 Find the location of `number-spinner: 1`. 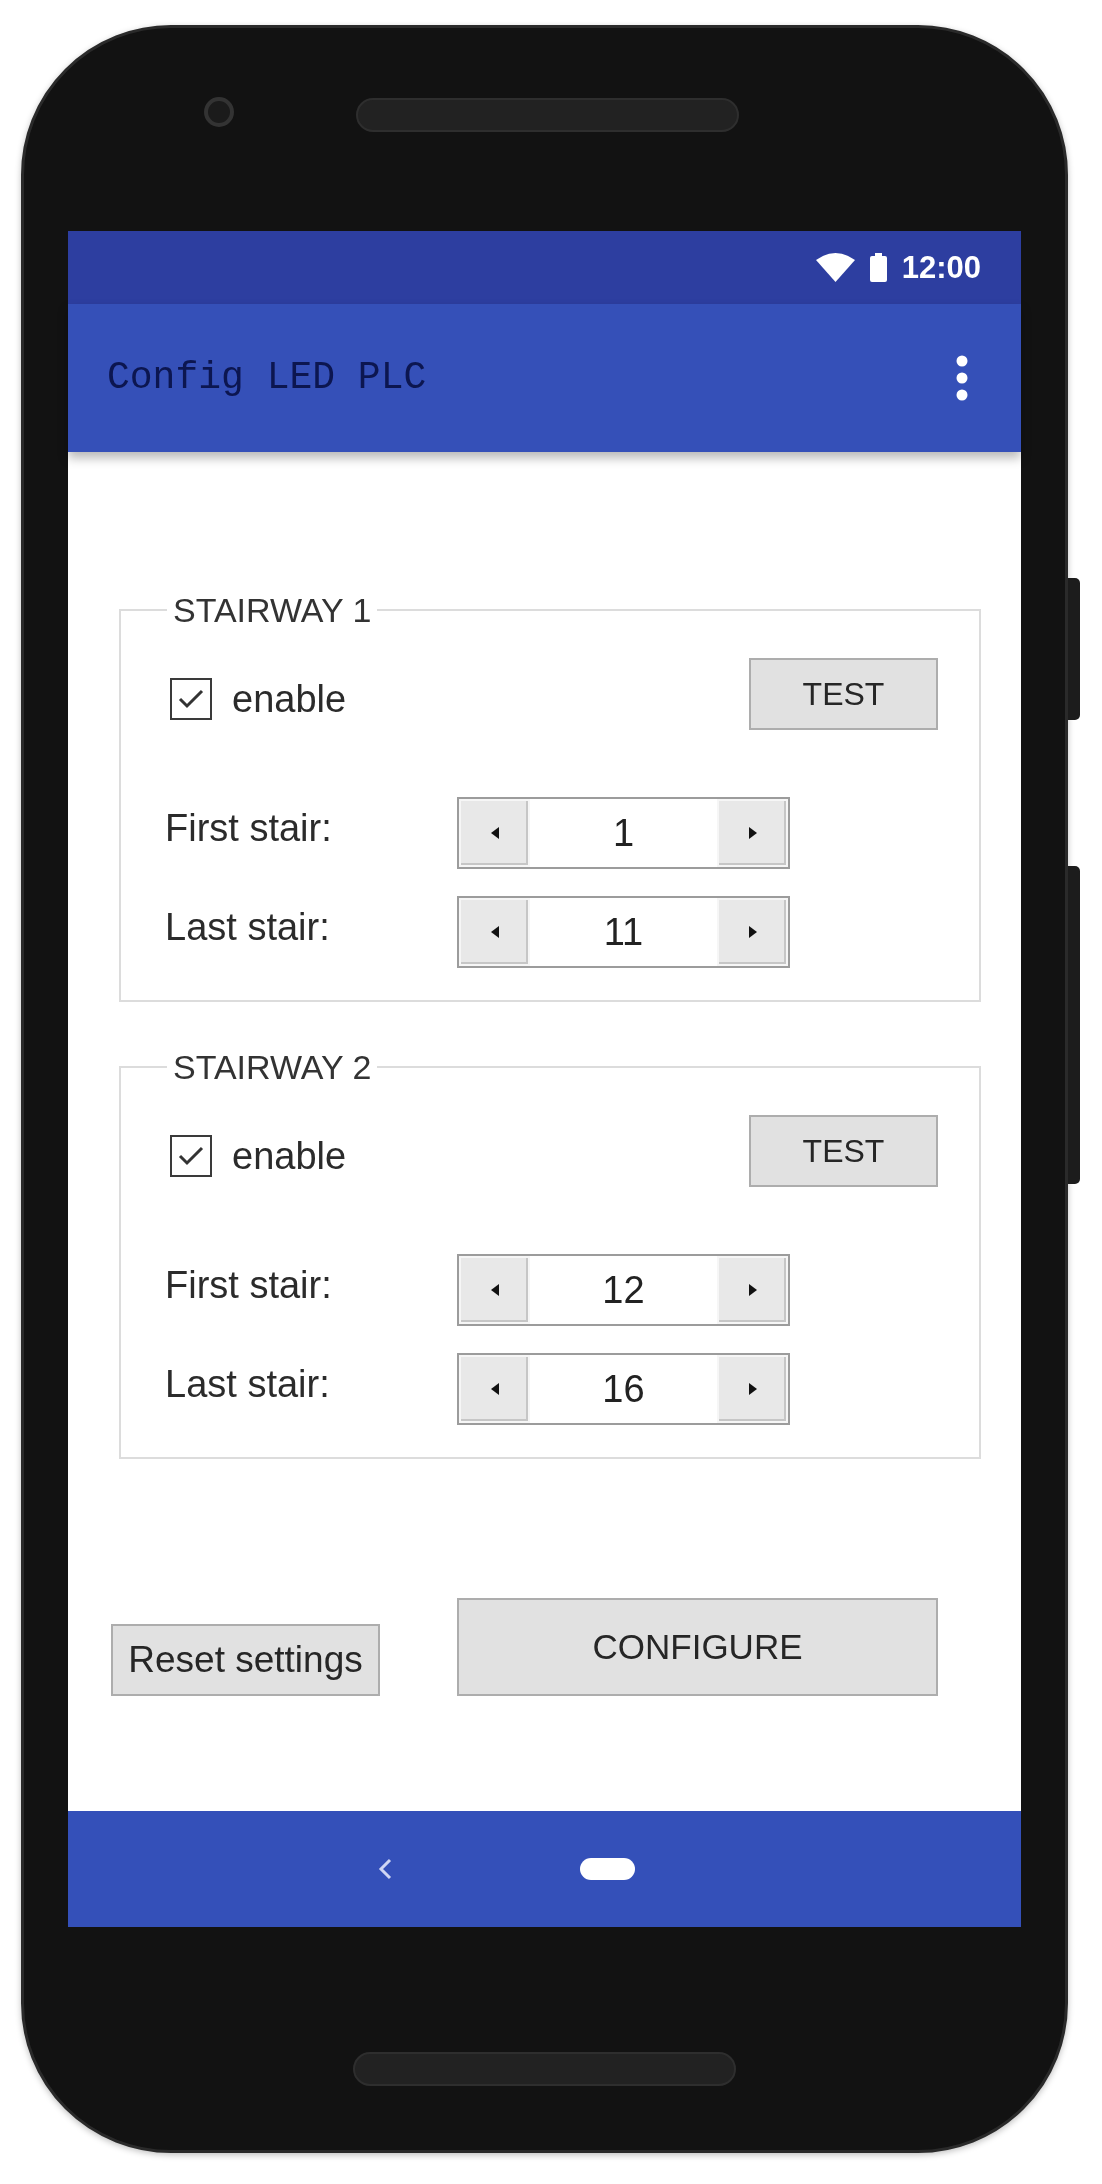

number-spinner: 1 is located at coordinates (623, 833).